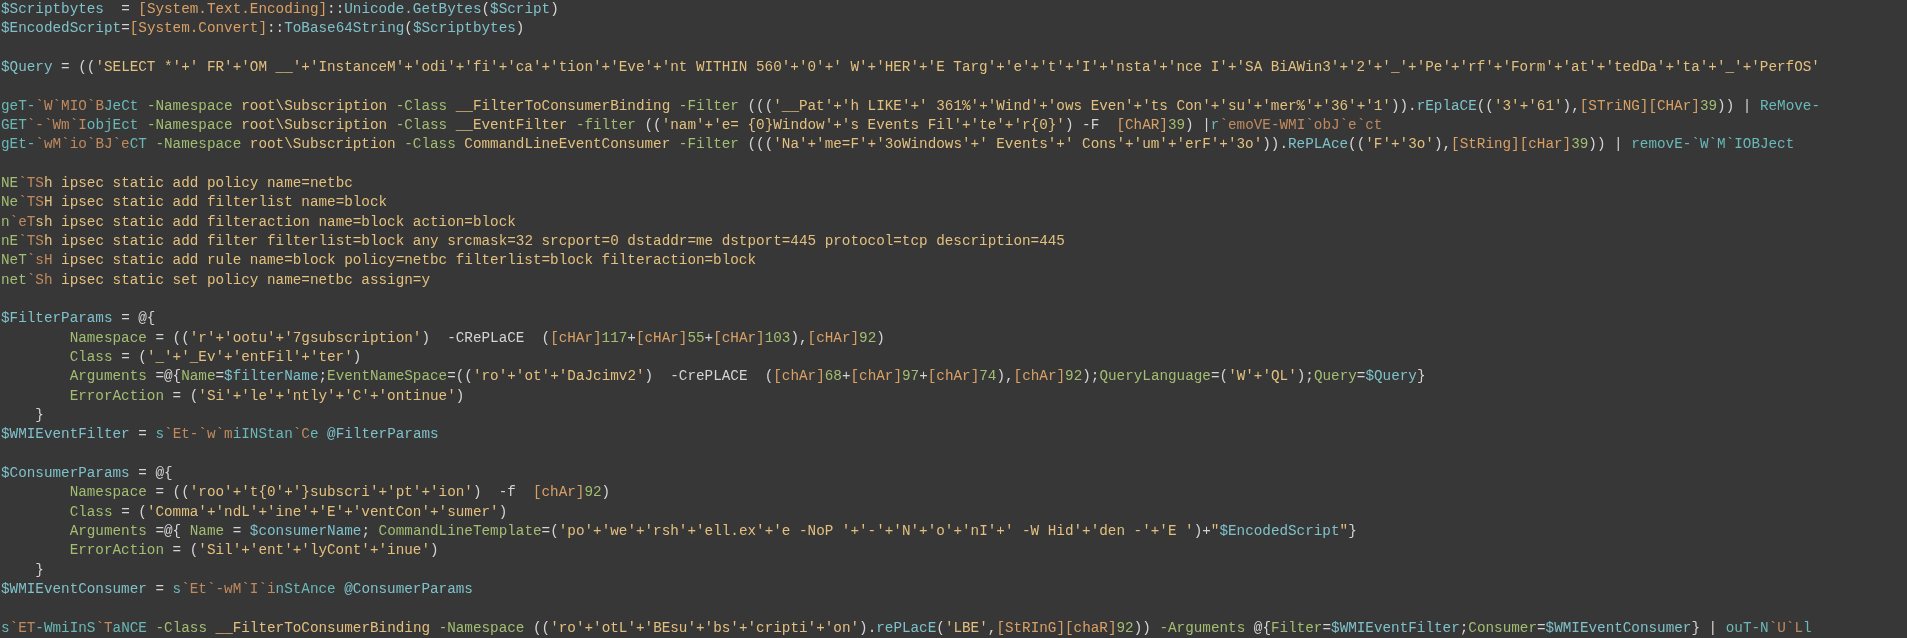 The width and height of the screenshot is (1907, 638). I want to click on code-line: $WMIEventConsumer = s`Et`-wM`I`inStAnce @ConsumerParams, so click(237, 589).